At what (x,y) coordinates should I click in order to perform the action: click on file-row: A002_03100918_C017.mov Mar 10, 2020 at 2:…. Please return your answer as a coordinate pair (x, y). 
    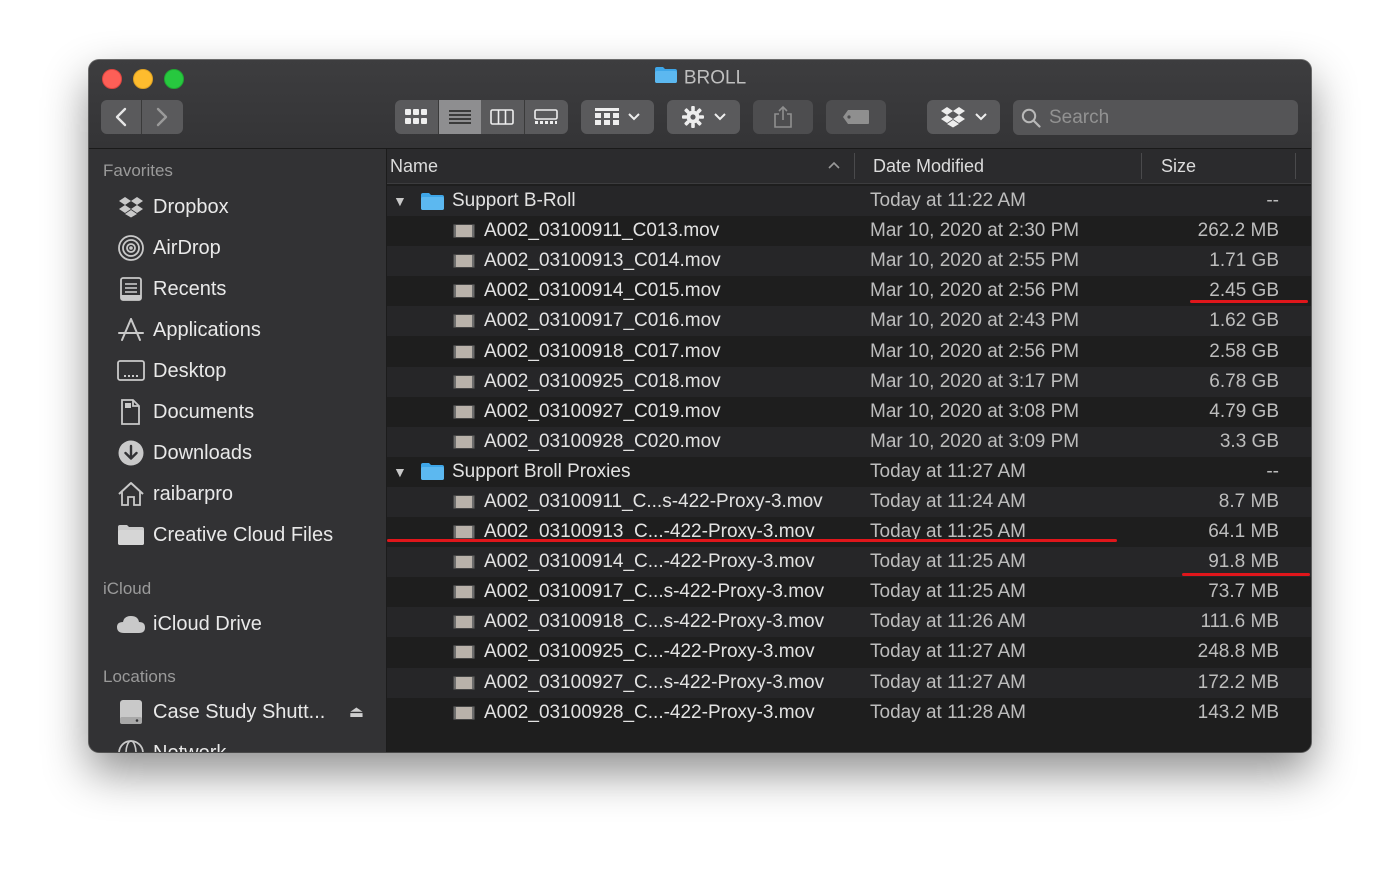
    Looking at the image, I should click on (849, 351).